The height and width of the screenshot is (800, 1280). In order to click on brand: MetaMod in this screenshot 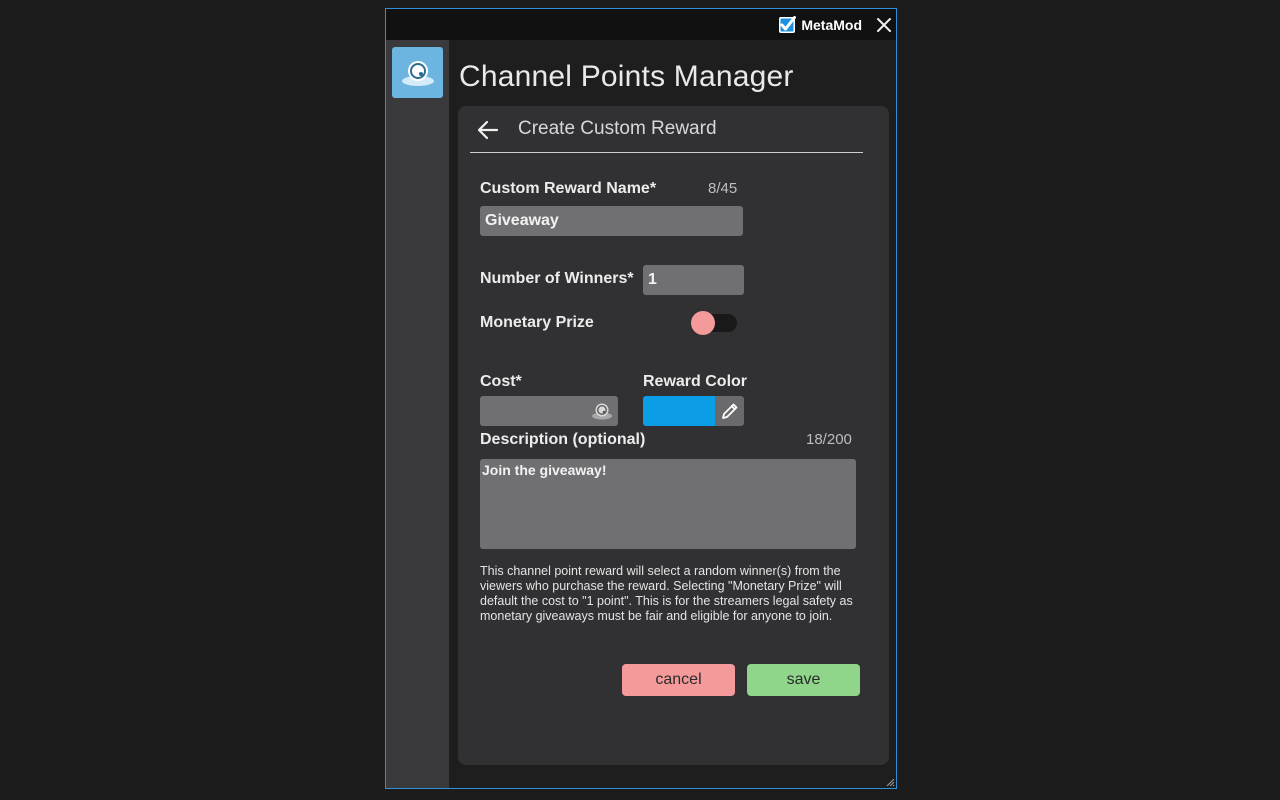, I will do `click(820, 25)`.